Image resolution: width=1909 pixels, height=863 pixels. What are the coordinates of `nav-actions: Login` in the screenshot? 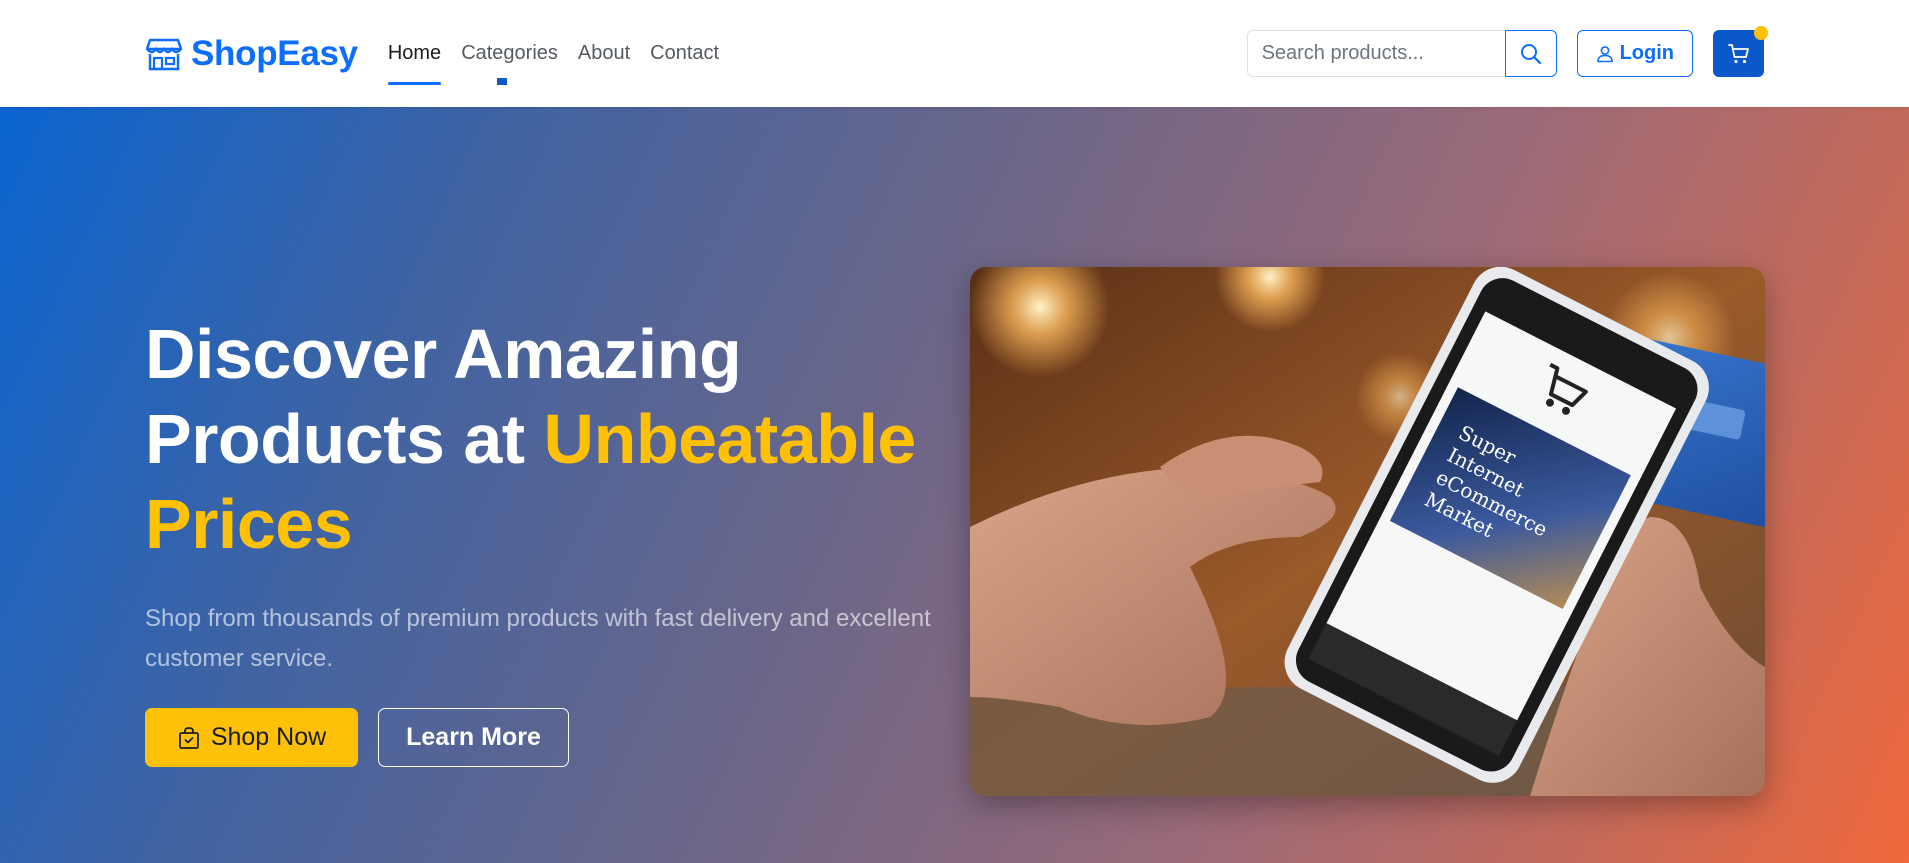 It's located at (1507, 51).